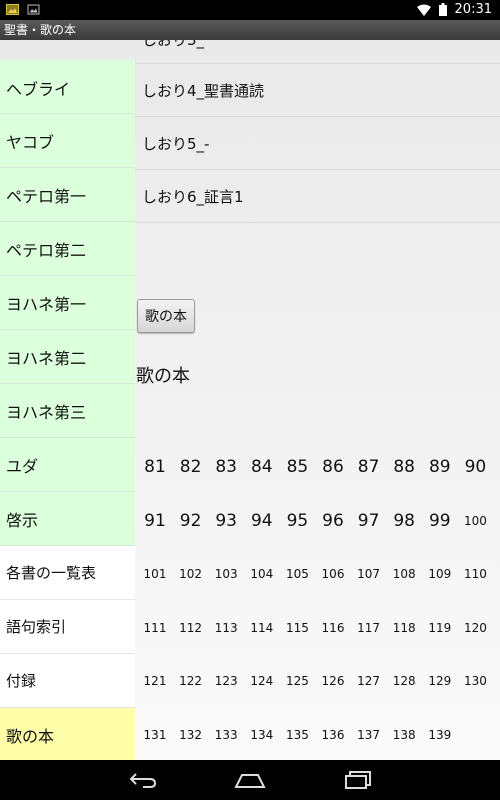 This screenshot has width=500, height=800. Describe the element at coordinates (22, 520) in the screenshot. I see `sidebar-item-label: 啓示` at that location.